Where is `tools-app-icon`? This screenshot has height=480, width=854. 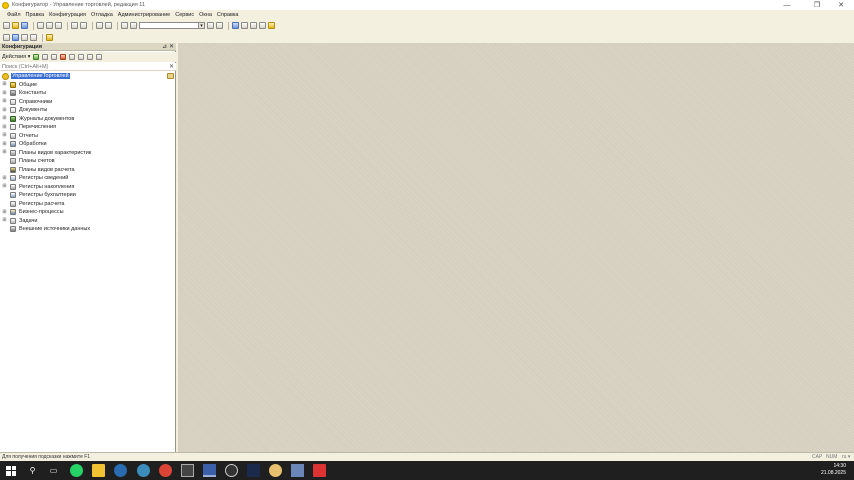 tools-app-icon is located at coordinates (275, 470).